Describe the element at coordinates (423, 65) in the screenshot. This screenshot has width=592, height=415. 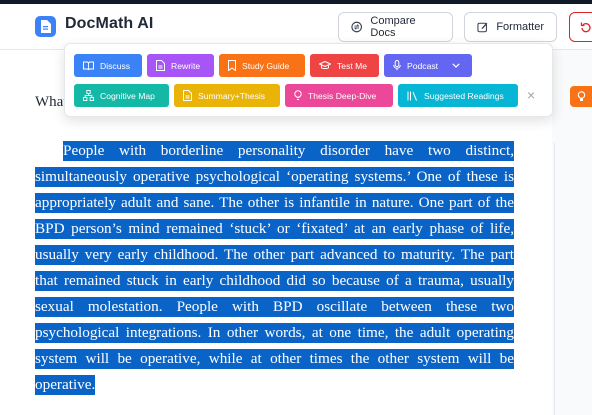
I see `podcast-label: Podcast` at that location.